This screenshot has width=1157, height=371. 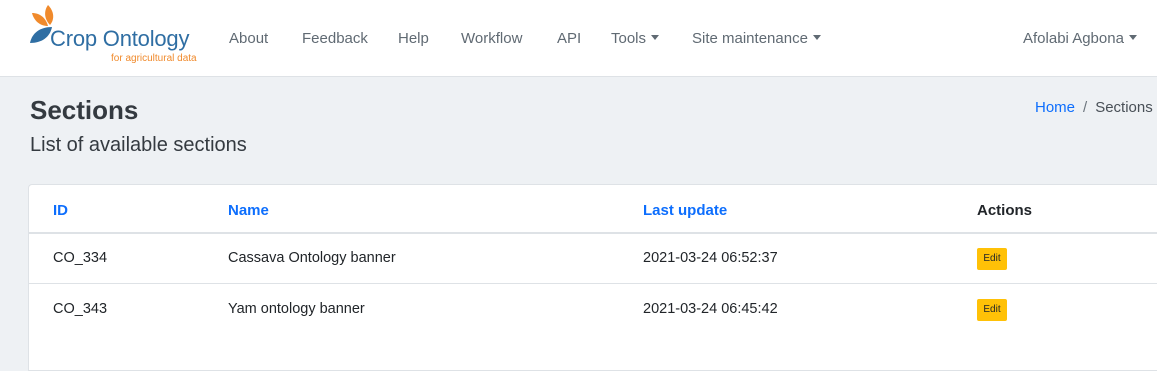 What do you see at coordinates (685, 210) in the screenshot?
I see `column-header-last-update: Last update` at bounding box center [685, 210].